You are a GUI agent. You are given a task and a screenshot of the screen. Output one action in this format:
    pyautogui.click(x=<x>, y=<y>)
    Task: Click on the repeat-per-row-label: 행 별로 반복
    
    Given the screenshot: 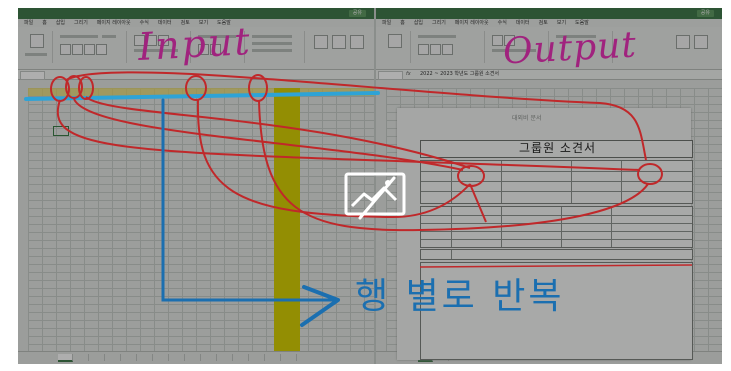 What is the action you would take?
    pyautogui.click(x=460, y=296)
    